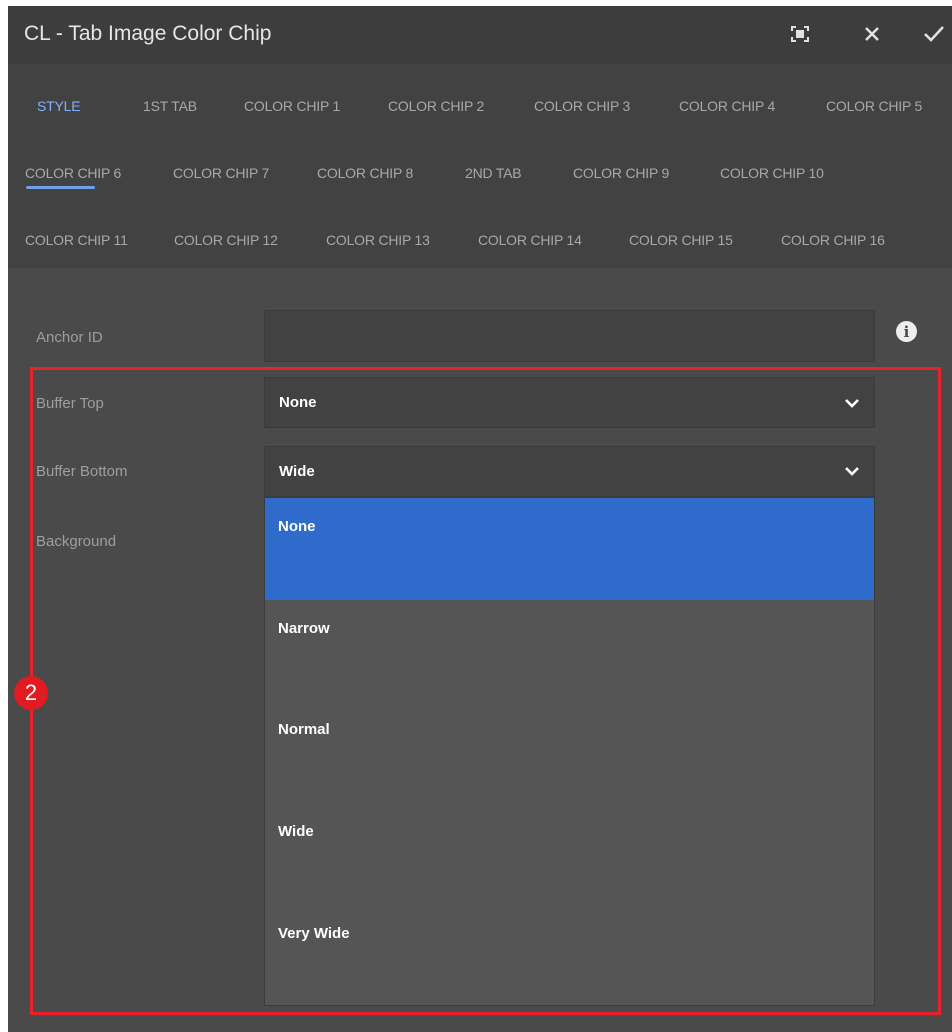 This screenshot has width=952, height=1032. What do you see at coordinates (530, 240) in the screenshot?
I see `tab-color-chip-14: COLOR CHIP 14` at bounding box center [530, 240].